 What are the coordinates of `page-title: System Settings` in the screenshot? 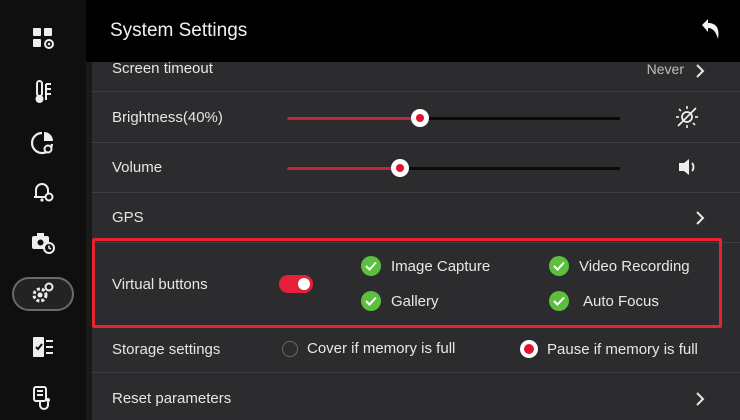 It's located at (179, 30).